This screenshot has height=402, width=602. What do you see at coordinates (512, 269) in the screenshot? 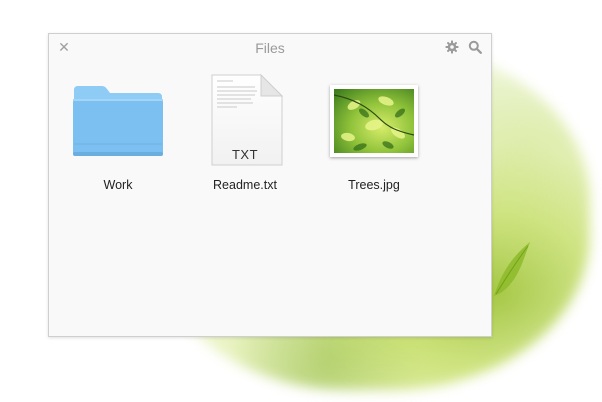
I see `leaf-icon` at bounding box center [512, 269].